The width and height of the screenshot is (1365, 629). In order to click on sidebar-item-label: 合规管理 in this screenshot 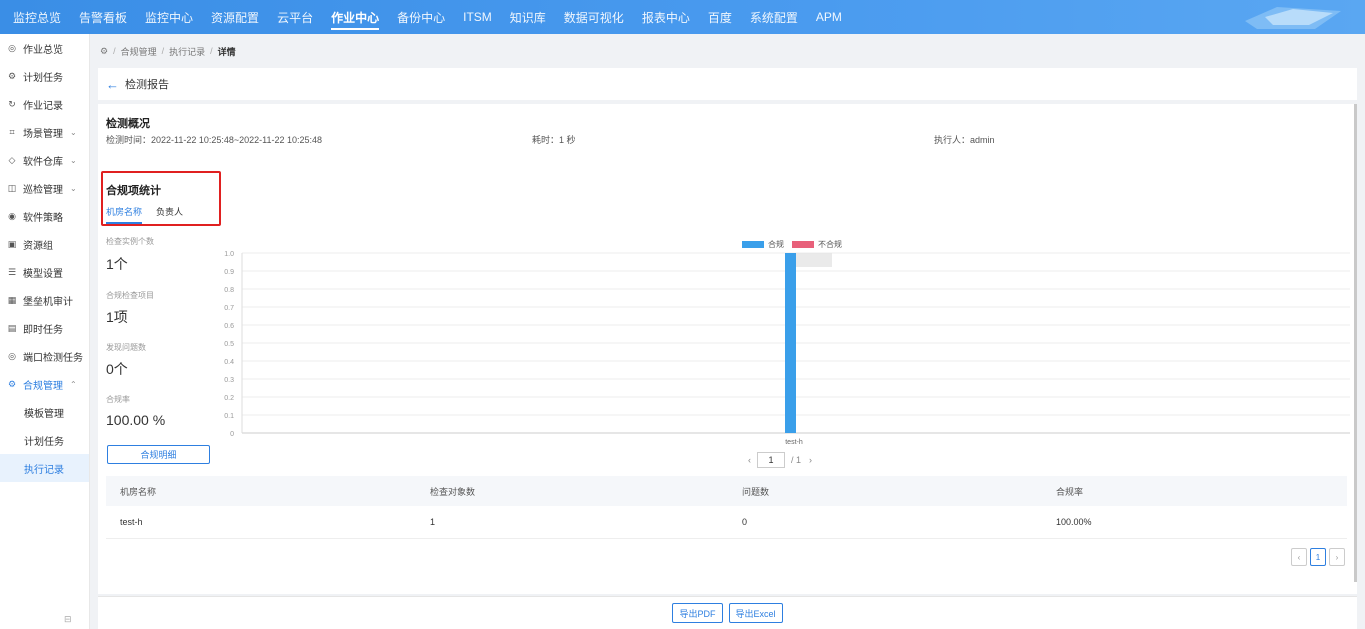, I will do `click(43, 386)`.